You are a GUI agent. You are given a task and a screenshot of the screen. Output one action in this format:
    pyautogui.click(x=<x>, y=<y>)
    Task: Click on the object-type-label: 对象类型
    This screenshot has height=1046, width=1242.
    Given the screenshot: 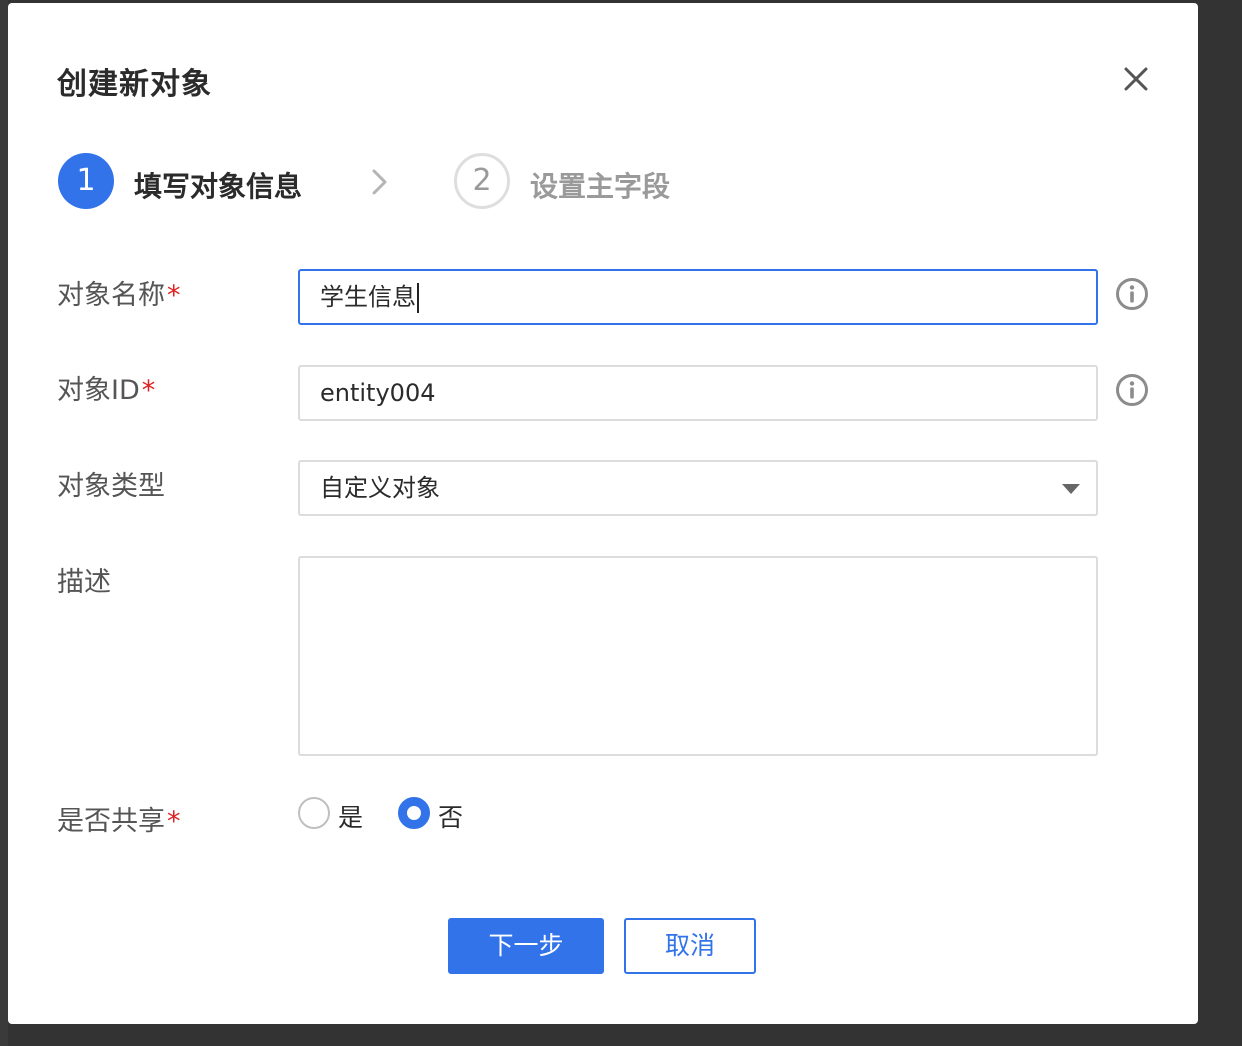 What is the action you would take?
    pyautogui.click(x=111, y=486)
    